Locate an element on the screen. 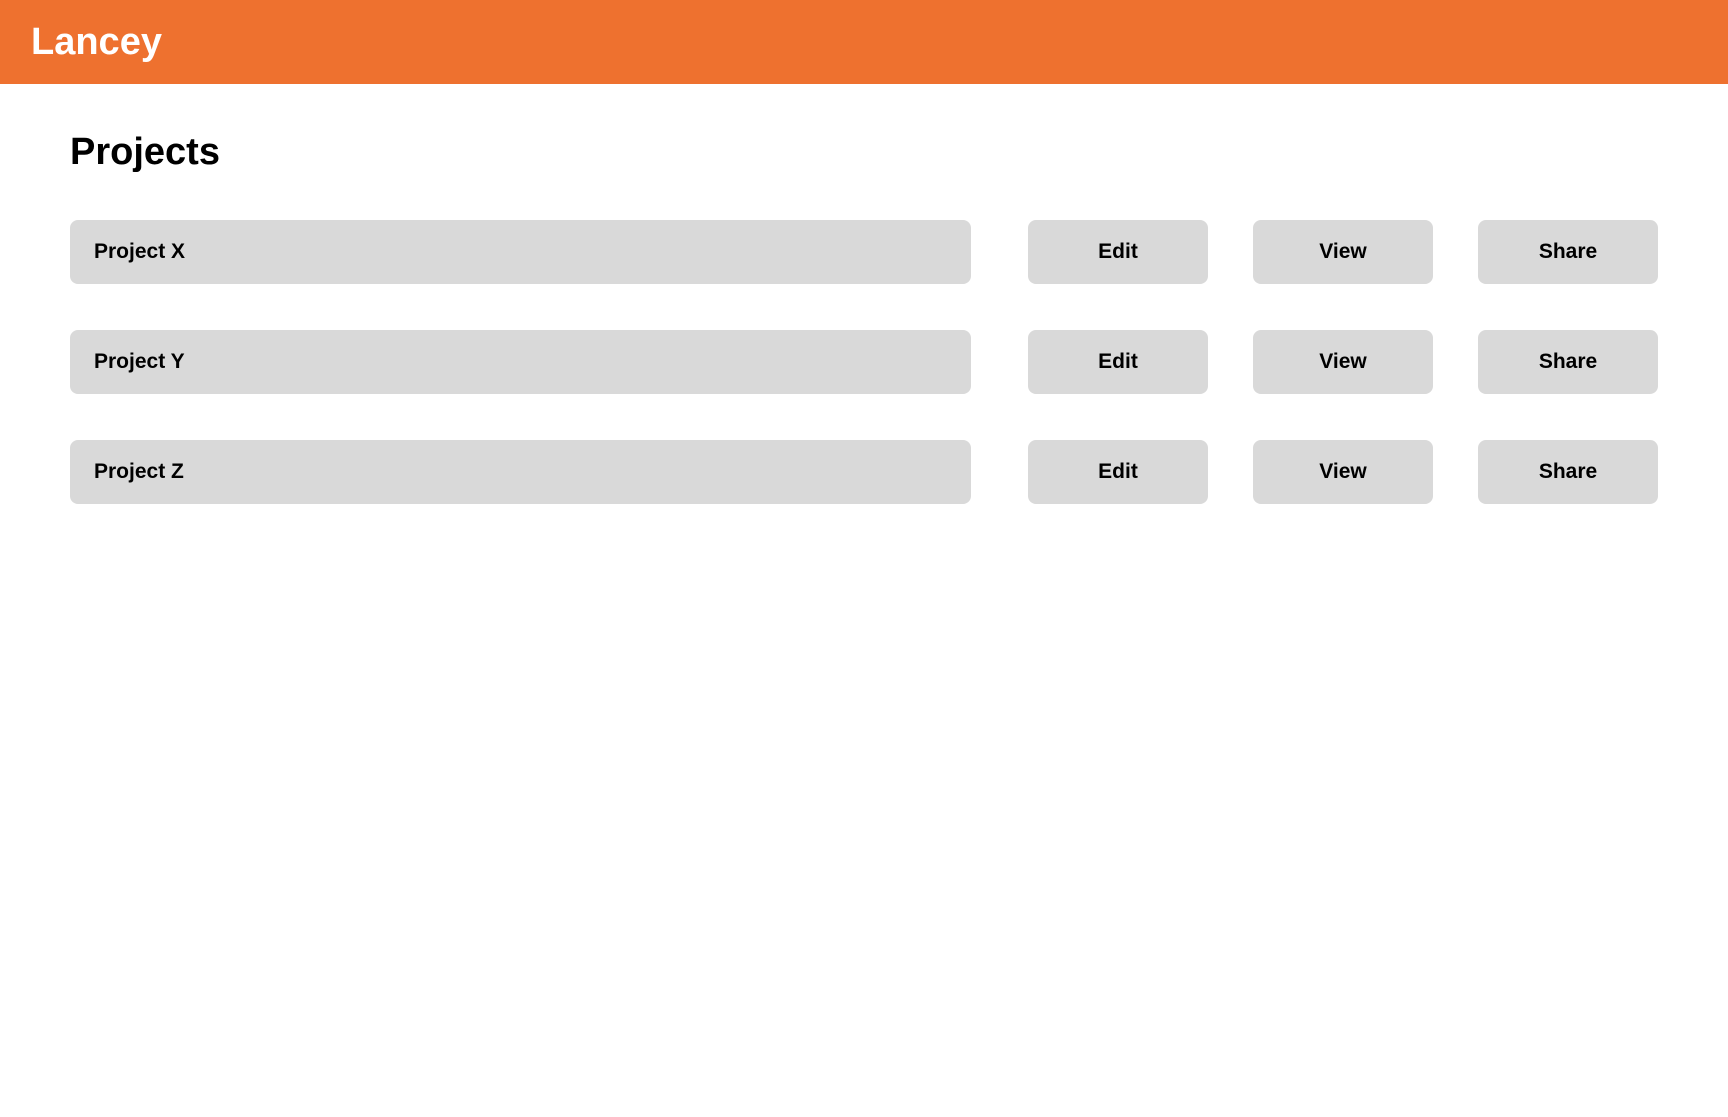 This screenshot has width=1728, height=1117. project-row: Project X Edit View Share is located at coordinates (864, 252).